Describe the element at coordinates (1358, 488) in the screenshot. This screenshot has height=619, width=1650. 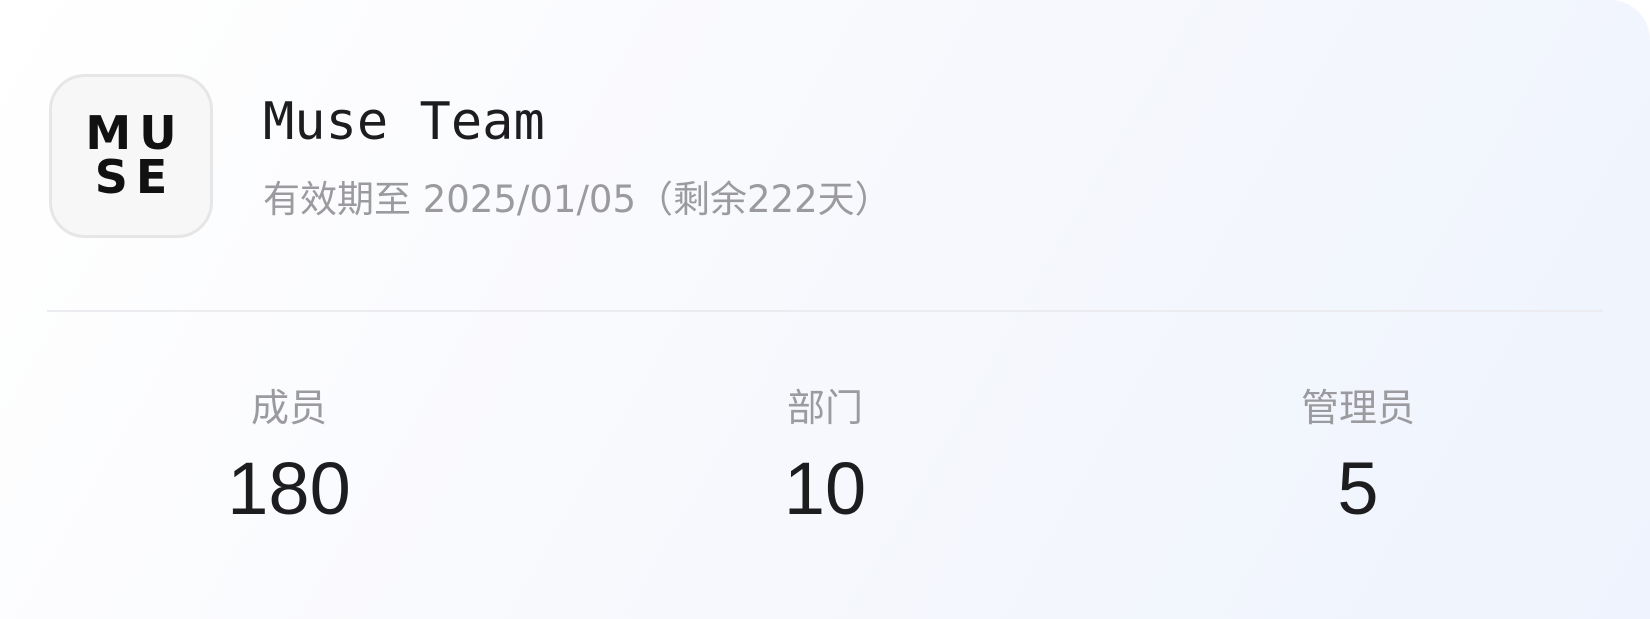
I see `stat-admins-value: 5` at that location.